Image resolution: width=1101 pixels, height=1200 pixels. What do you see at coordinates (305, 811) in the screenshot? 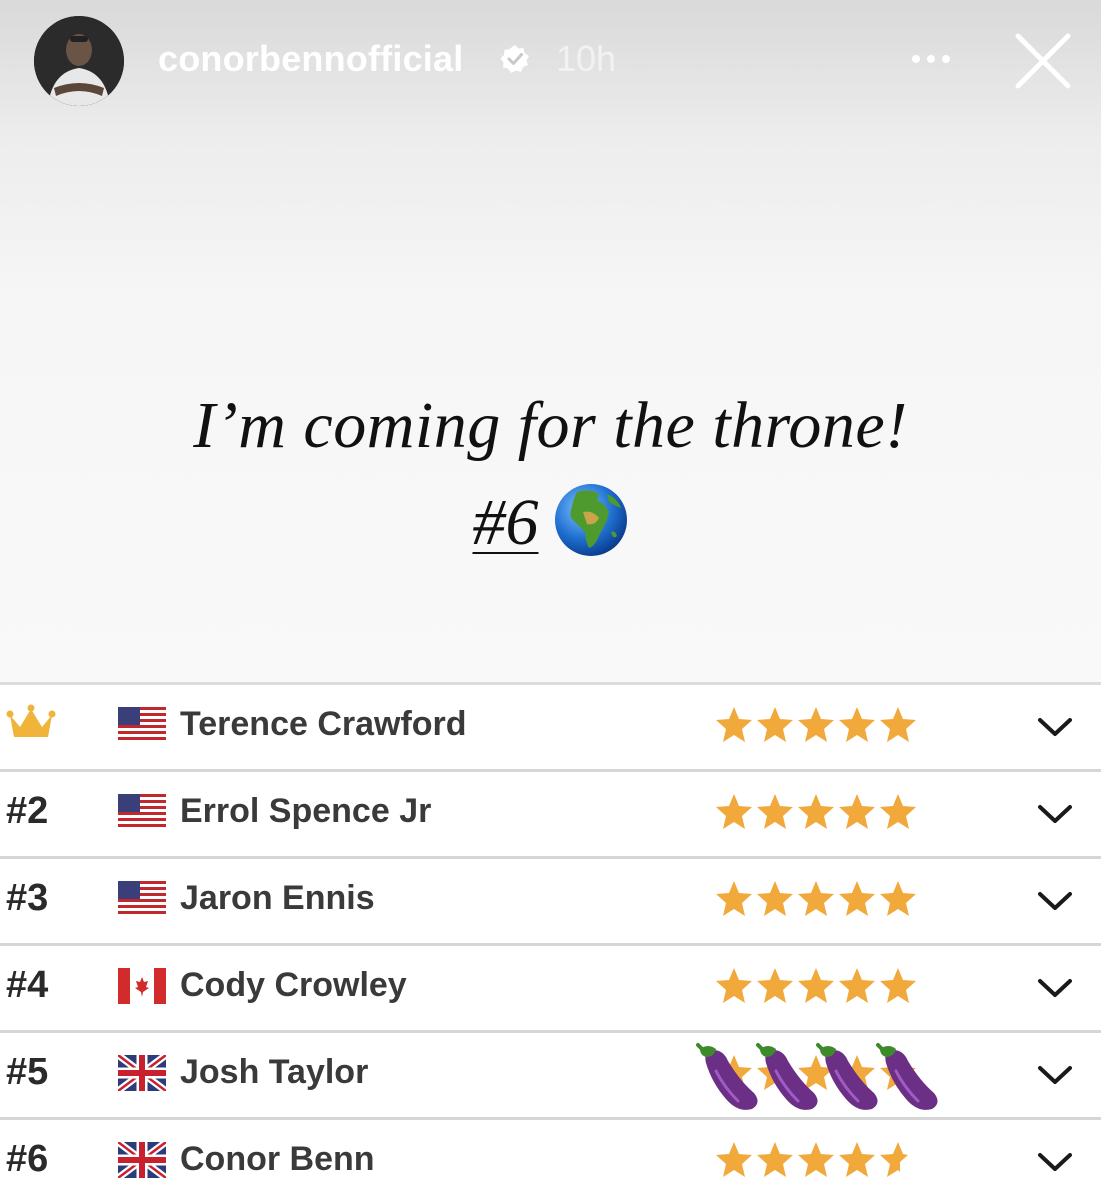
I see `fighter-name: Errol Spence Jr` at bounding box center [305, 811].